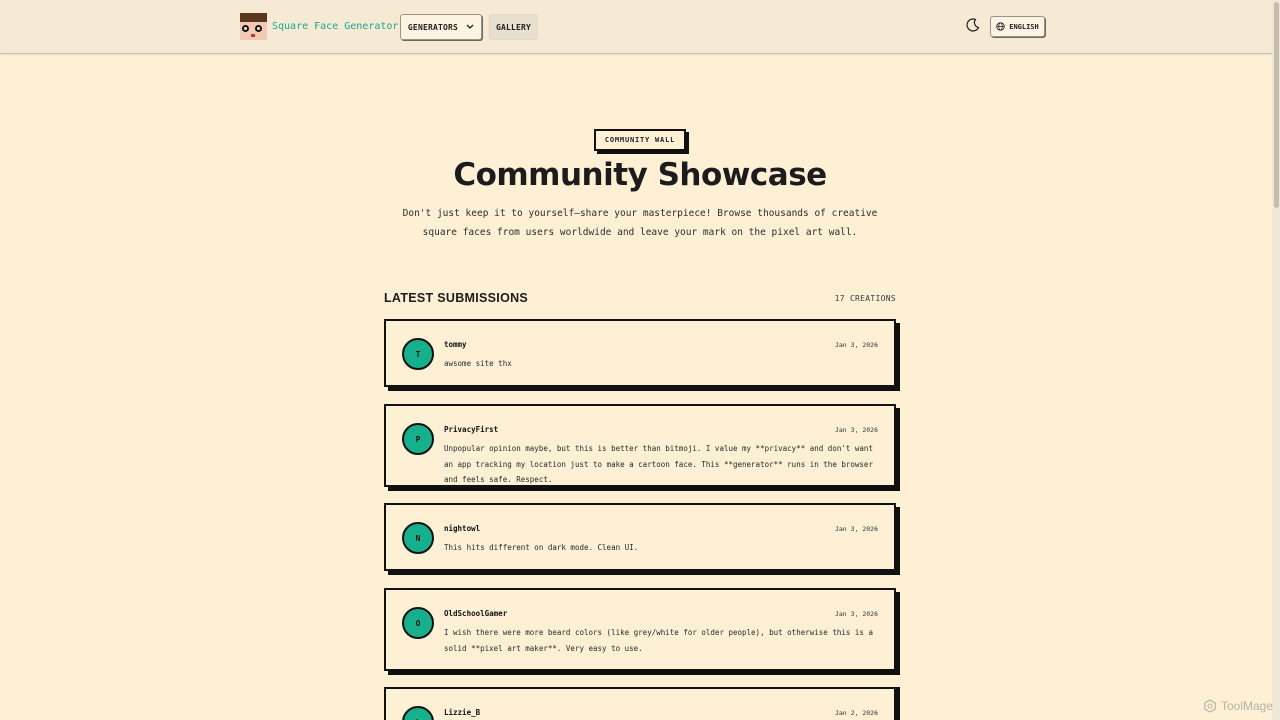 The height and width of the screenshot is (720, 1280). I want to click on latest-submissions-heading: LATEST SUBMISSIONS, so click(456, 298).